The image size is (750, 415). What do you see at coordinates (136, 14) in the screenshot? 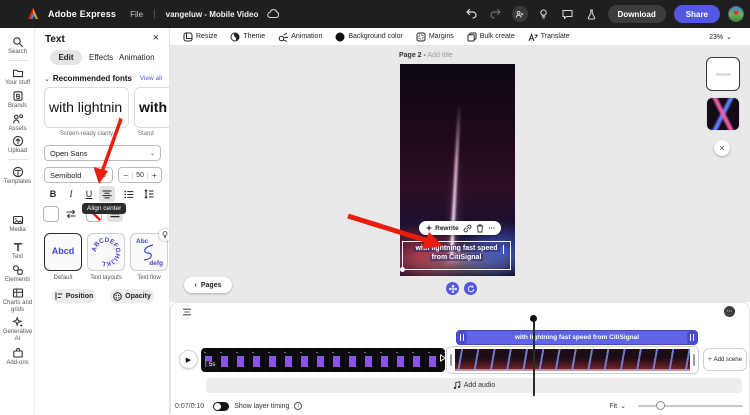
I see `file-menu: File` at bounding box center [136, 14].